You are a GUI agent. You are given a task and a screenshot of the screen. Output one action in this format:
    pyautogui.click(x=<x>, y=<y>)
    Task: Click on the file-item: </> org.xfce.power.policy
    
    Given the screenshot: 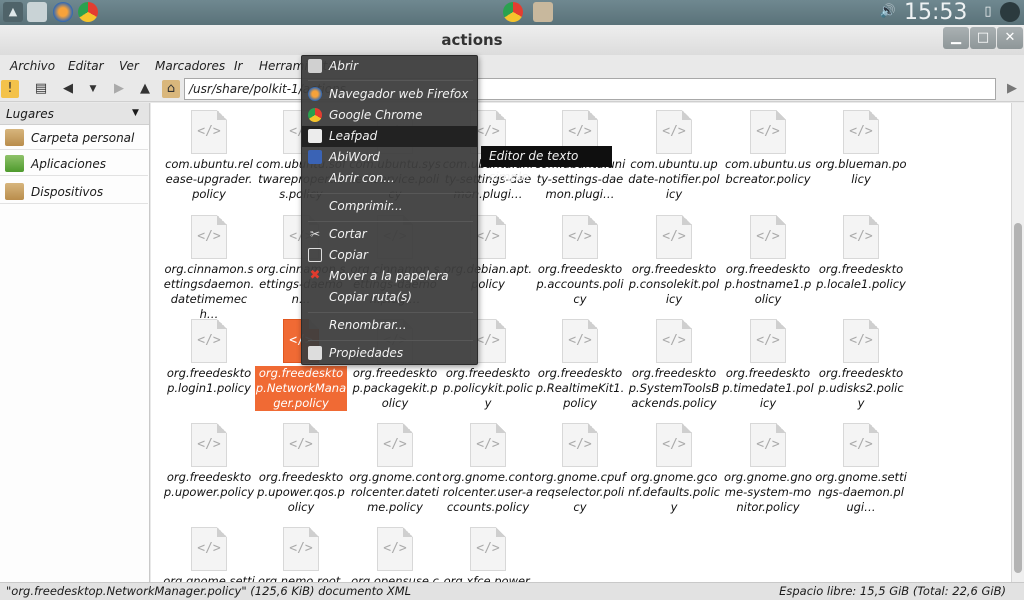 What is the action you would take?
    pyautogui.click(x=488, y=553)
    